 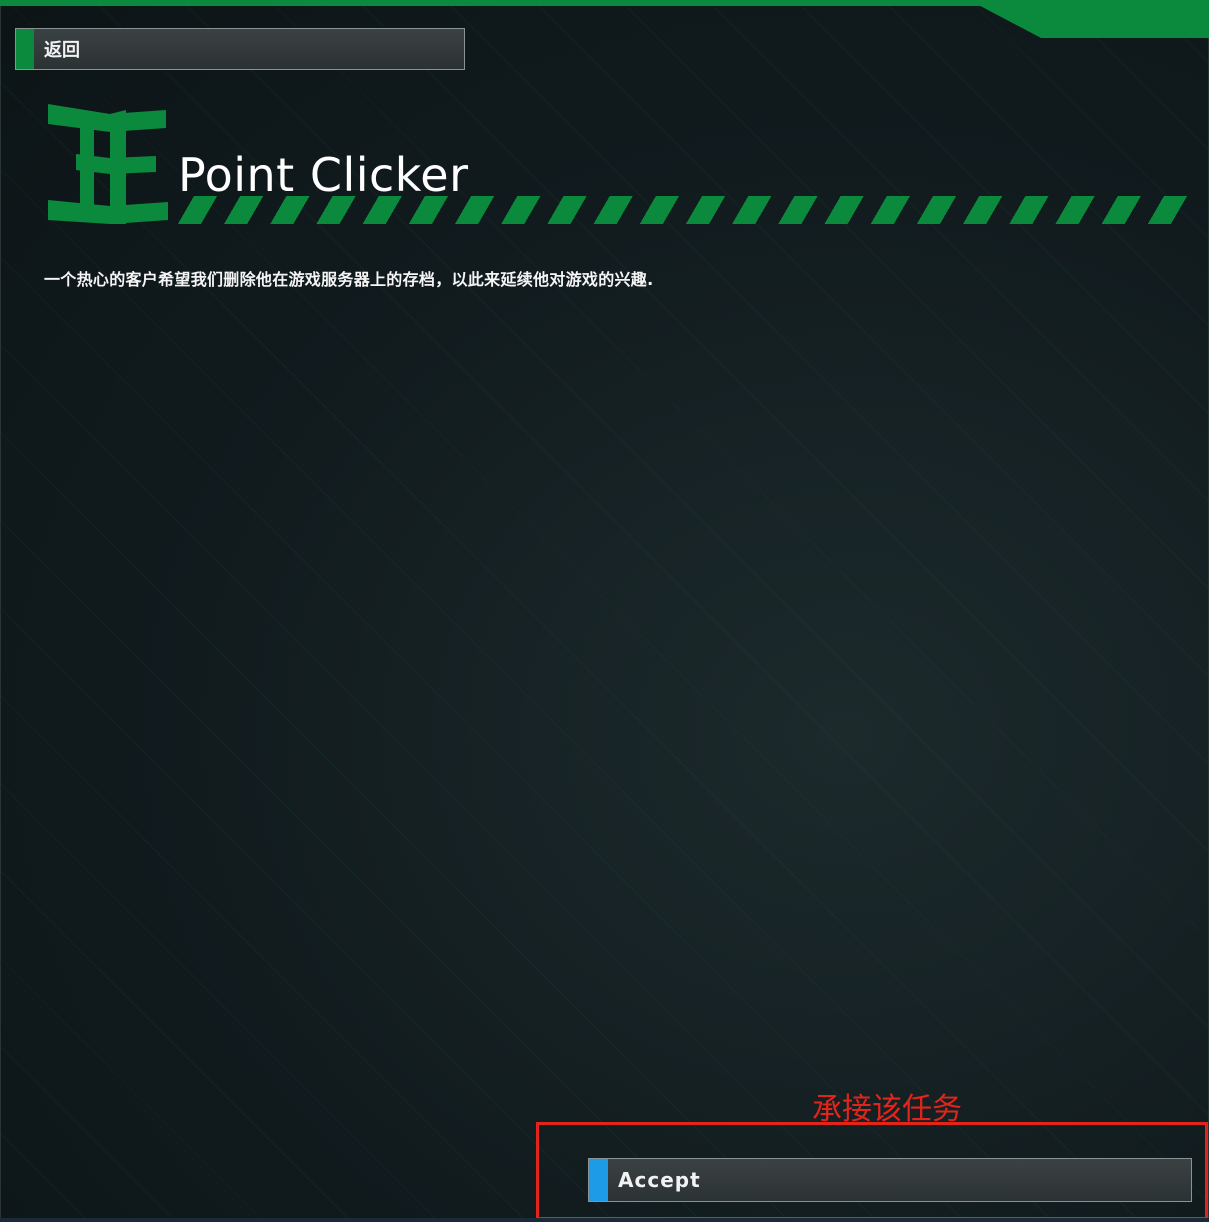 I want to click on accept-button-accent, so click(x=598, y=1180).